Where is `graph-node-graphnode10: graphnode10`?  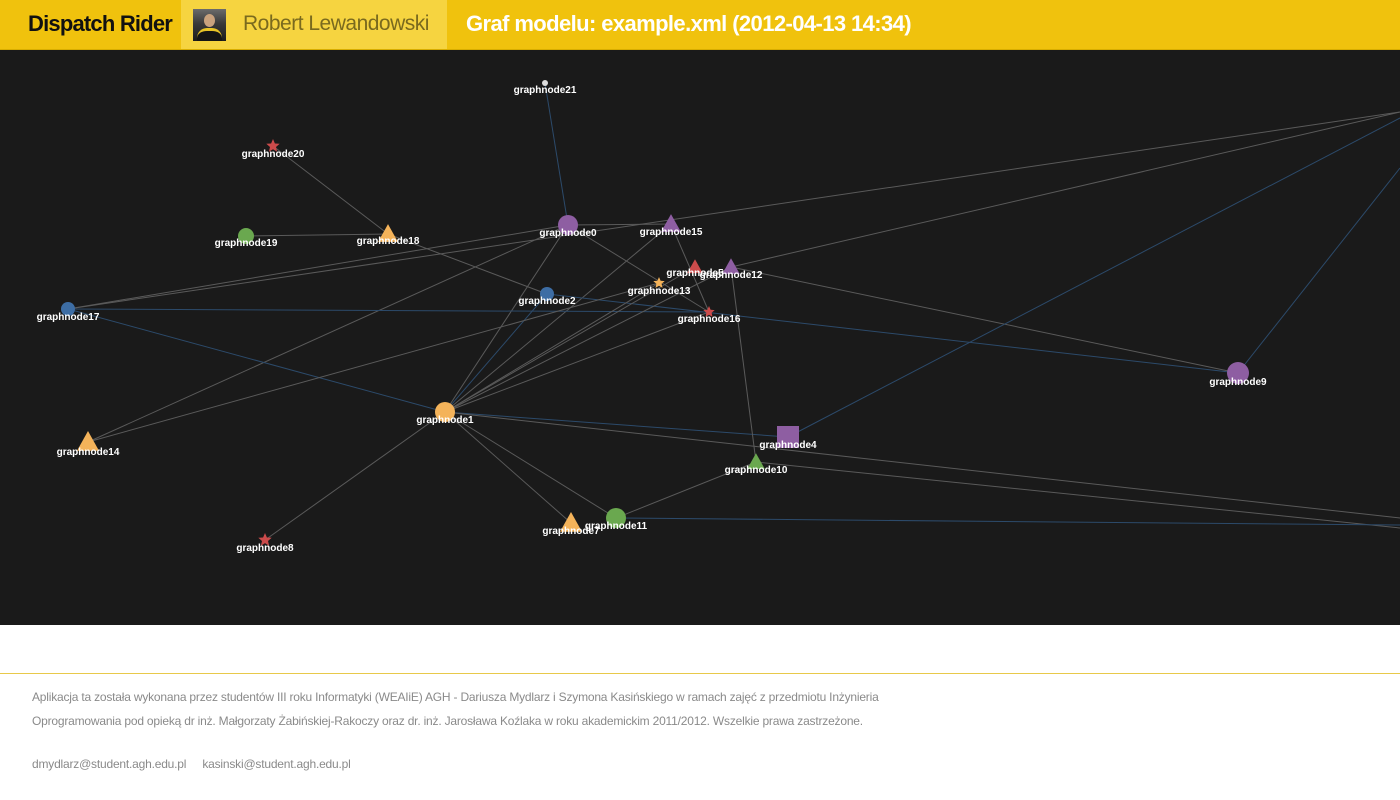 graph-node-graphnode10: graphnode10 is located at coordinates (756, 464).